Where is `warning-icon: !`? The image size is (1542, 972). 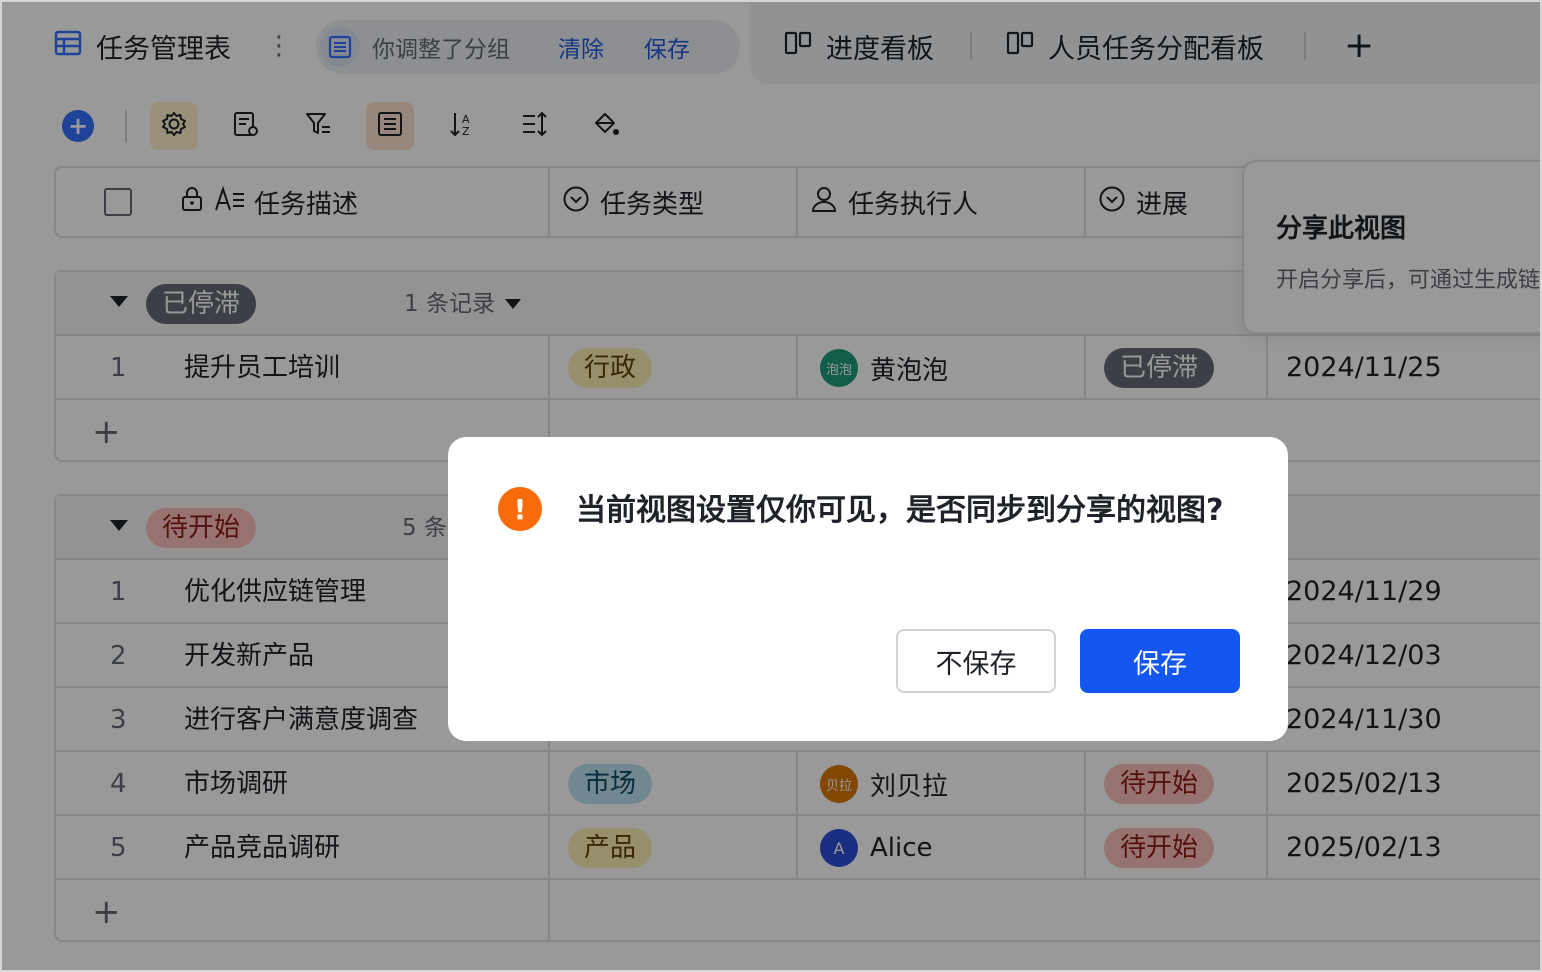 warning-icon: ! is located at coordinates (520, 509).